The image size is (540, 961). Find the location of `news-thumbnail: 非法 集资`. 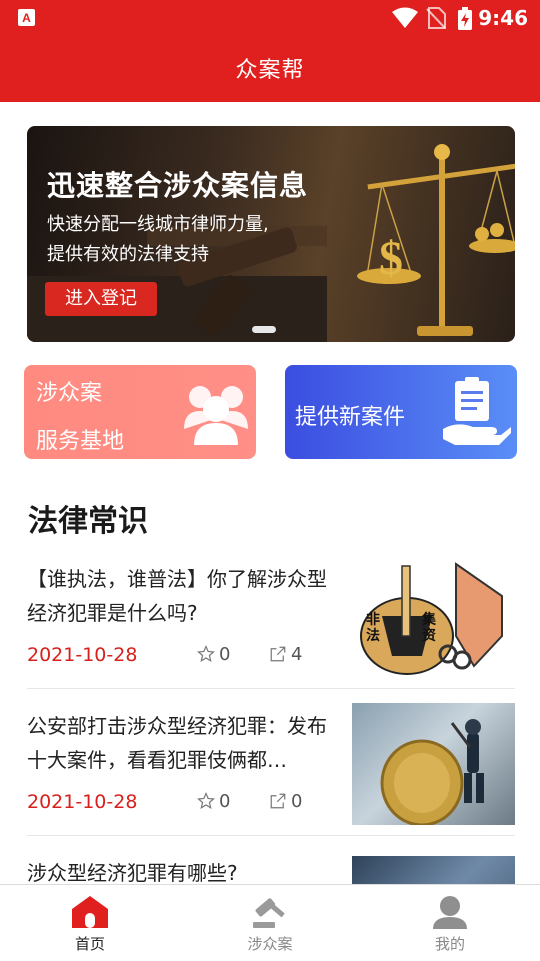

news-thumbnail: 非法 集资 is located at coordinates (433, 617).